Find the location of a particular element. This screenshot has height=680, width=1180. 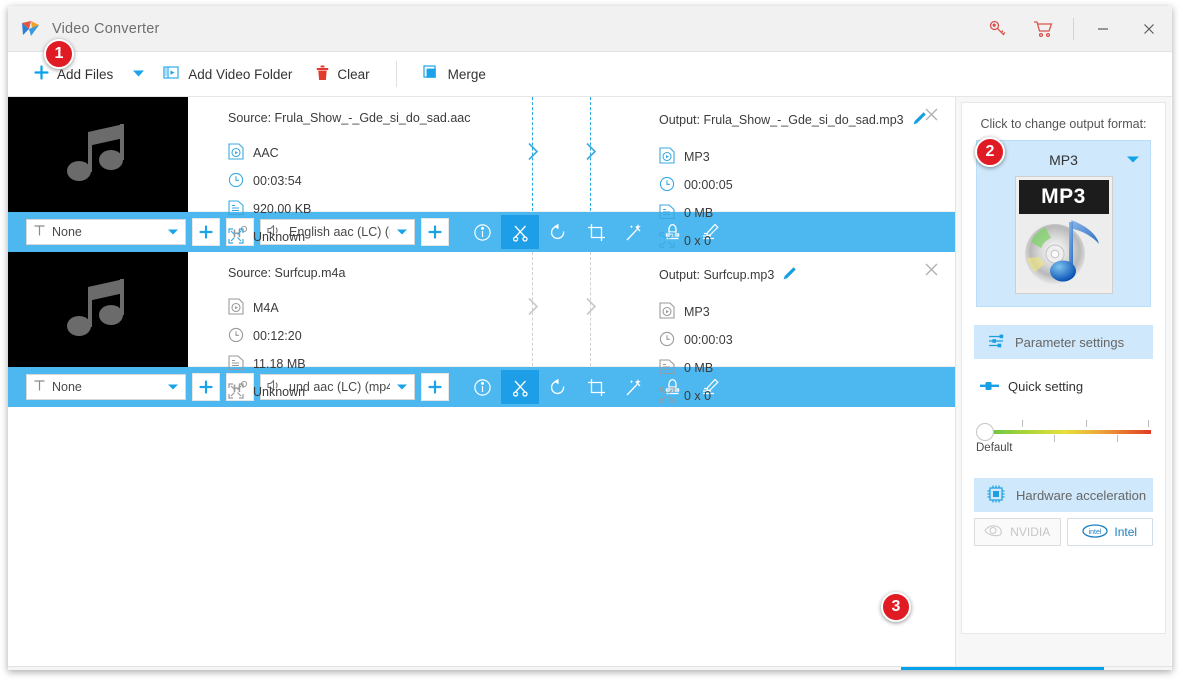

source-size: 920.00 KB is located at coordinates (282, 209).